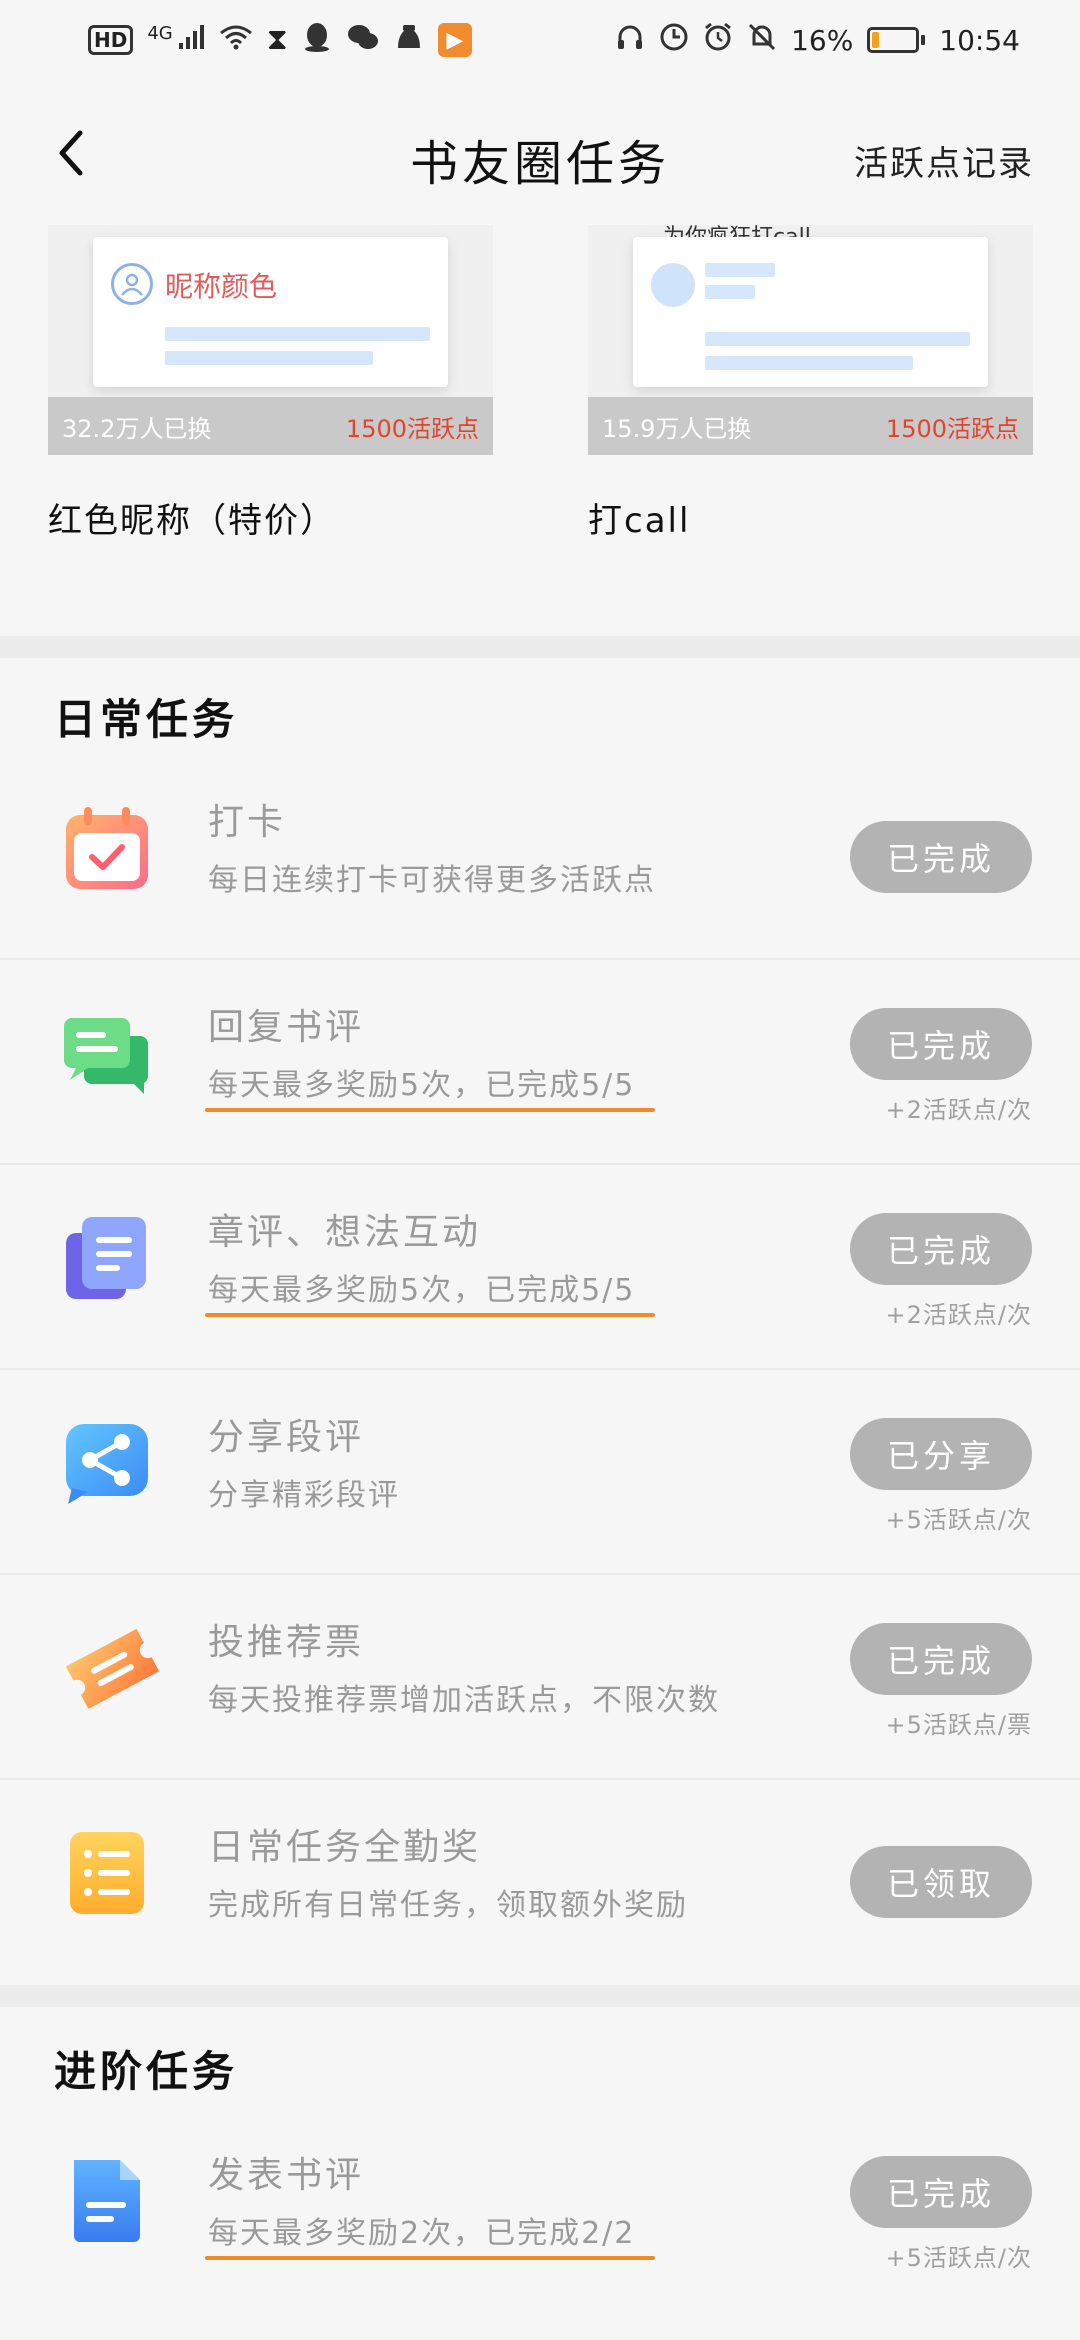 This screenshot has height=2340, width=1080. I want to click on reward-card-call: 为你疯狂打call 15.9万人已换 1500活跃点 打call, so click(810, 383).